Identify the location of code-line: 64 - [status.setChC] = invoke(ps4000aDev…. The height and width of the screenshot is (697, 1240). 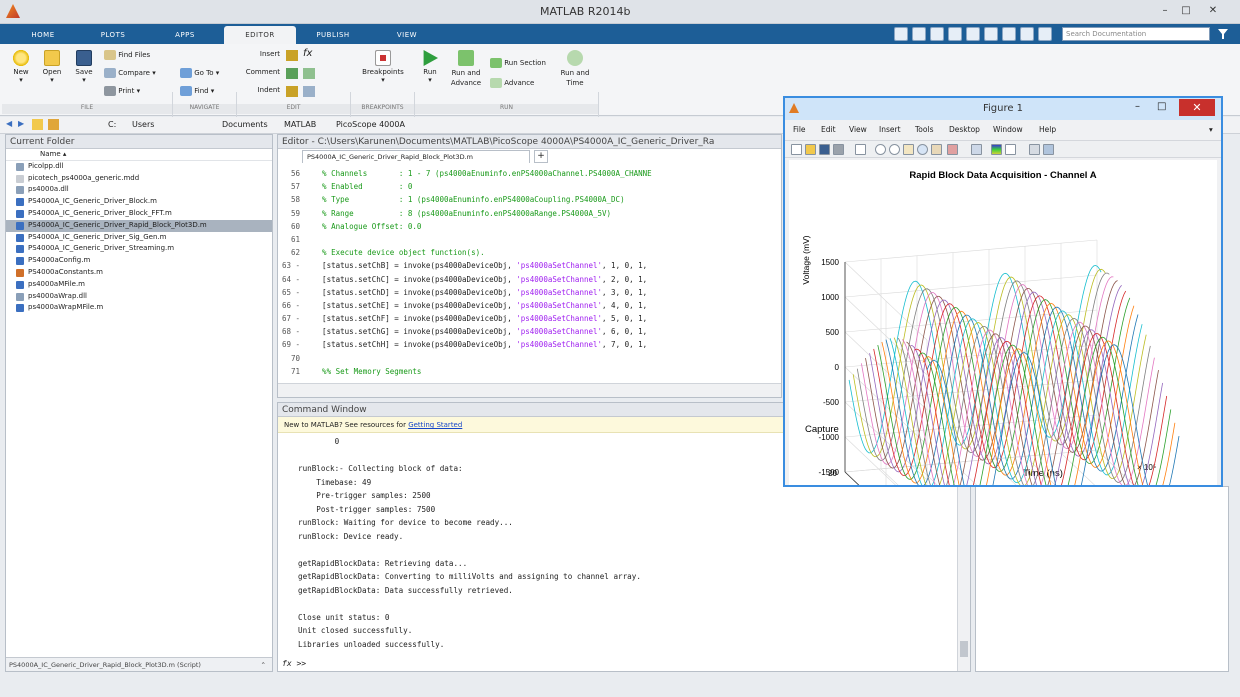
(529, 279).